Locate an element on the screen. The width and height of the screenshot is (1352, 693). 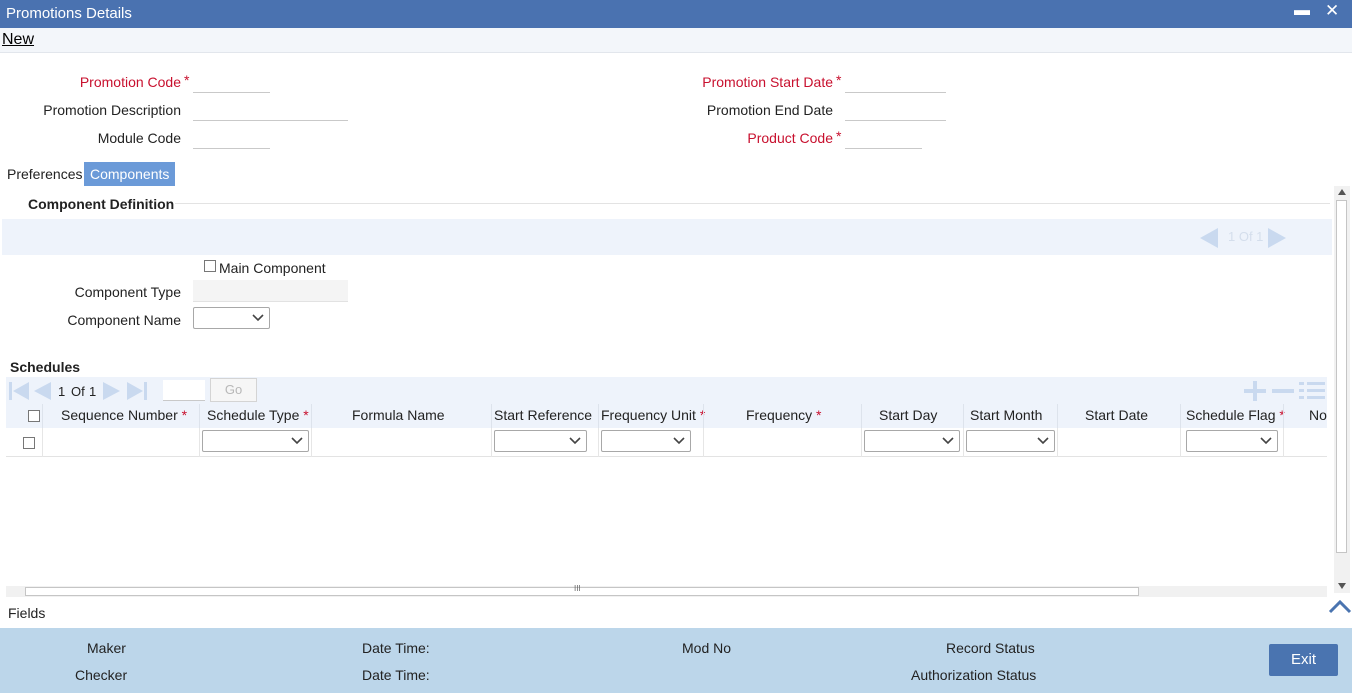
component-name-select is located at coordinates (231, 318).